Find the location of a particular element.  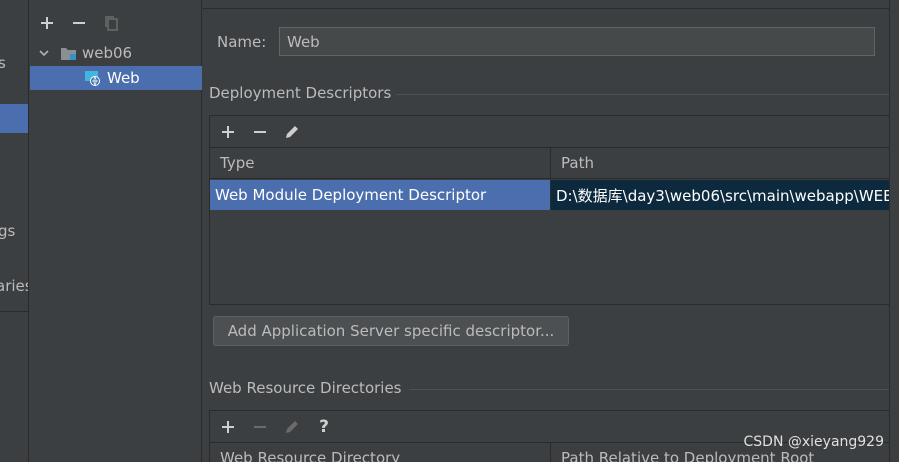

add-button is located at coordinates (47, 23).